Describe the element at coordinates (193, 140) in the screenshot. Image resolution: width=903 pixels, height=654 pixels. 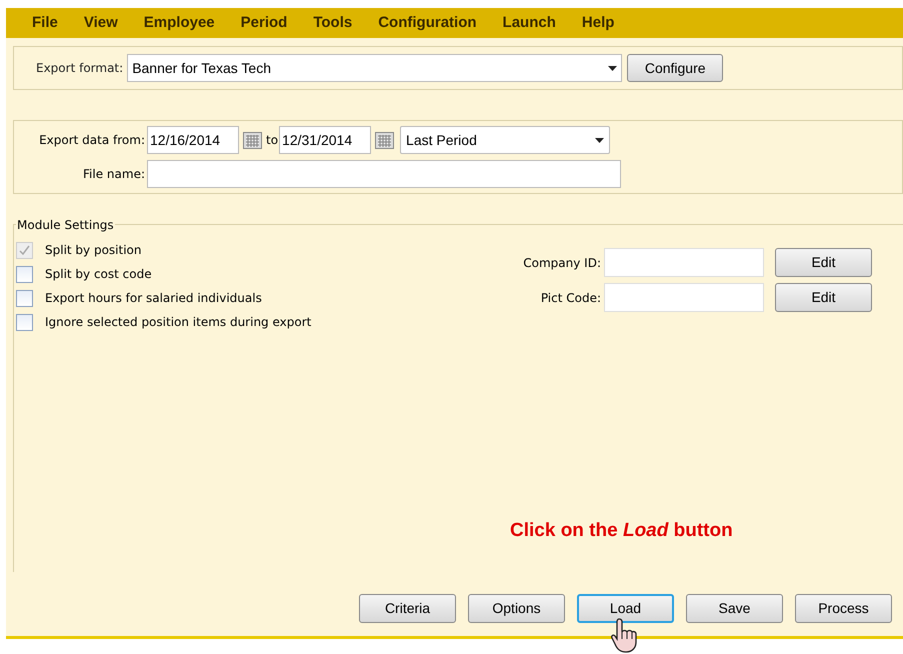
I see `date-field: 12/16/2014` at that location.